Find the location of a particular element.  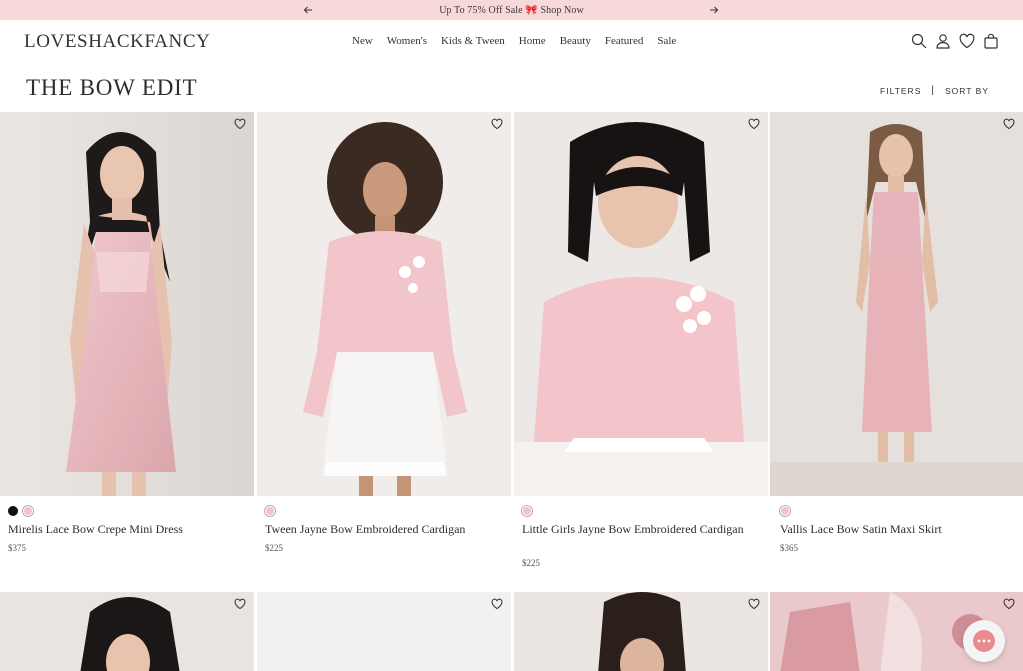

arrow-right-icon is located at coordinates (714, 10).